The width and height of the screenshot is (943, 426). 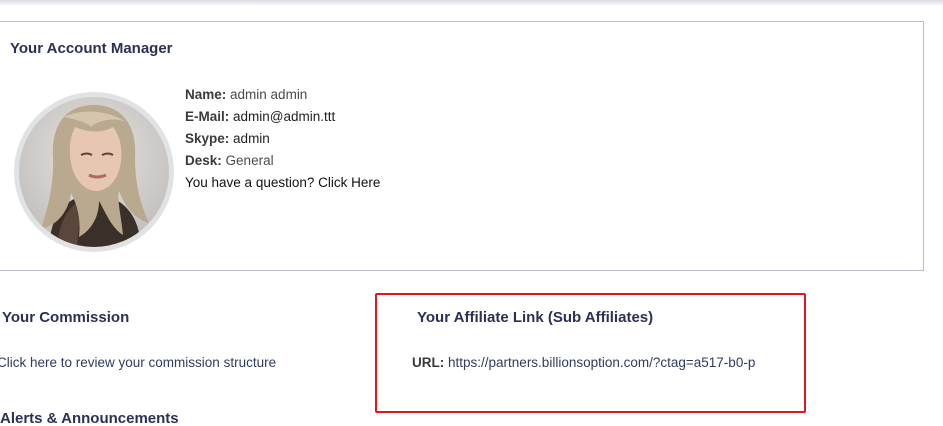 What do you see at coordinates (207, 138) in the screenshot?
I see `skype-label: Skype:` at bounding box center [207, 138].